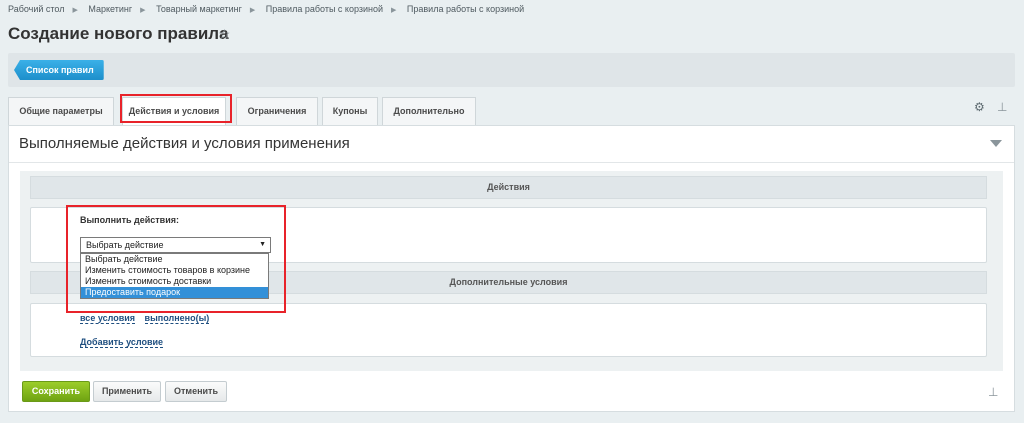 Image resolution: width=1024 pixels, height=423 pixels. Describe the element at coordinates (979, 107) in the screenshot. I see `gear-icon: ⚙` at that location.